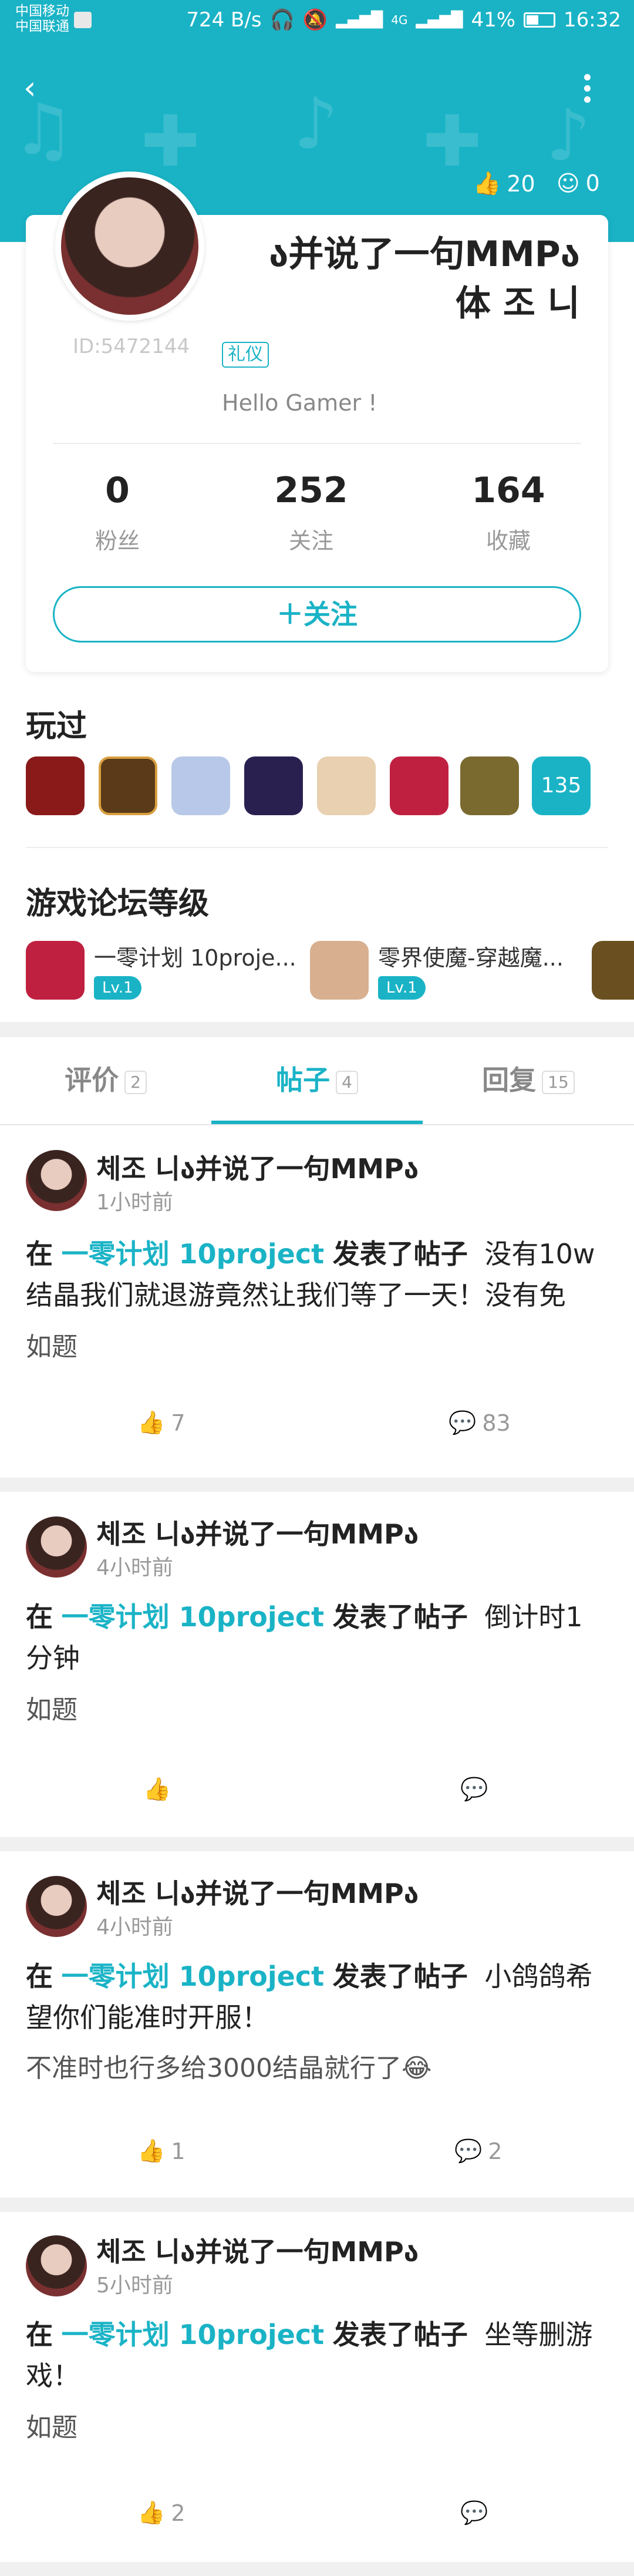 The height and width of the screenshot is (2576, 634). What do you see at coordinates (508, 491) in the screenshot?
I see `stat-value: 164` at bounding box center [508, 491].